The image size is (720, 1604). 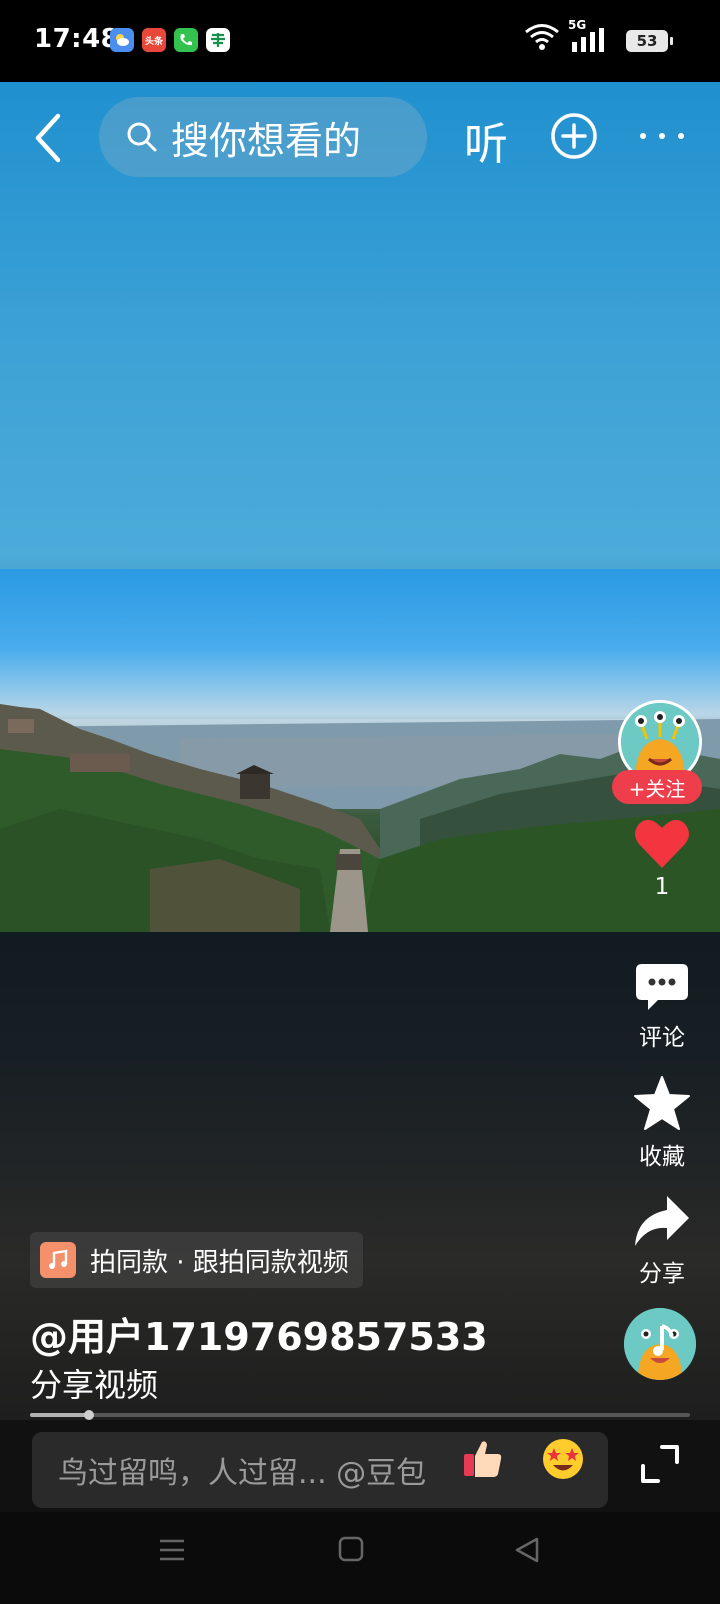 I want to click on home-icon, so click(x=351, y=1549).